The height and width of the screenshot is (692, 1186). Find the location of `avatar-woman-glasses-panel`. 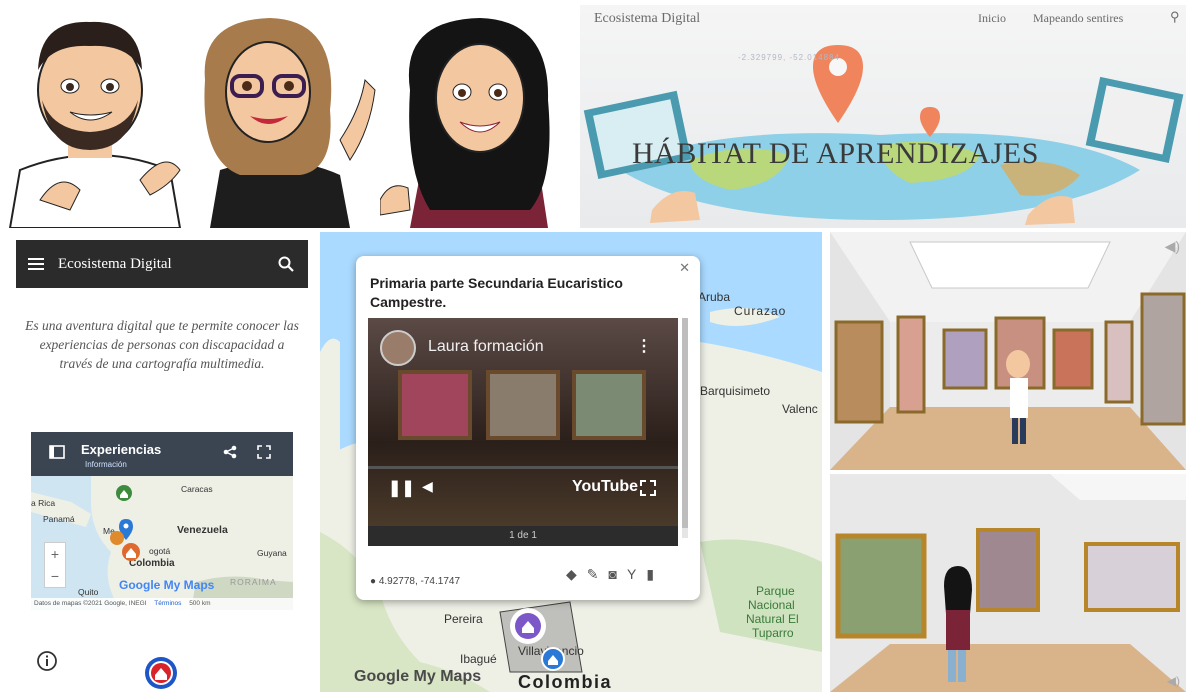

avatar-woman-glasses-panel is located at coordinates (285, 114).